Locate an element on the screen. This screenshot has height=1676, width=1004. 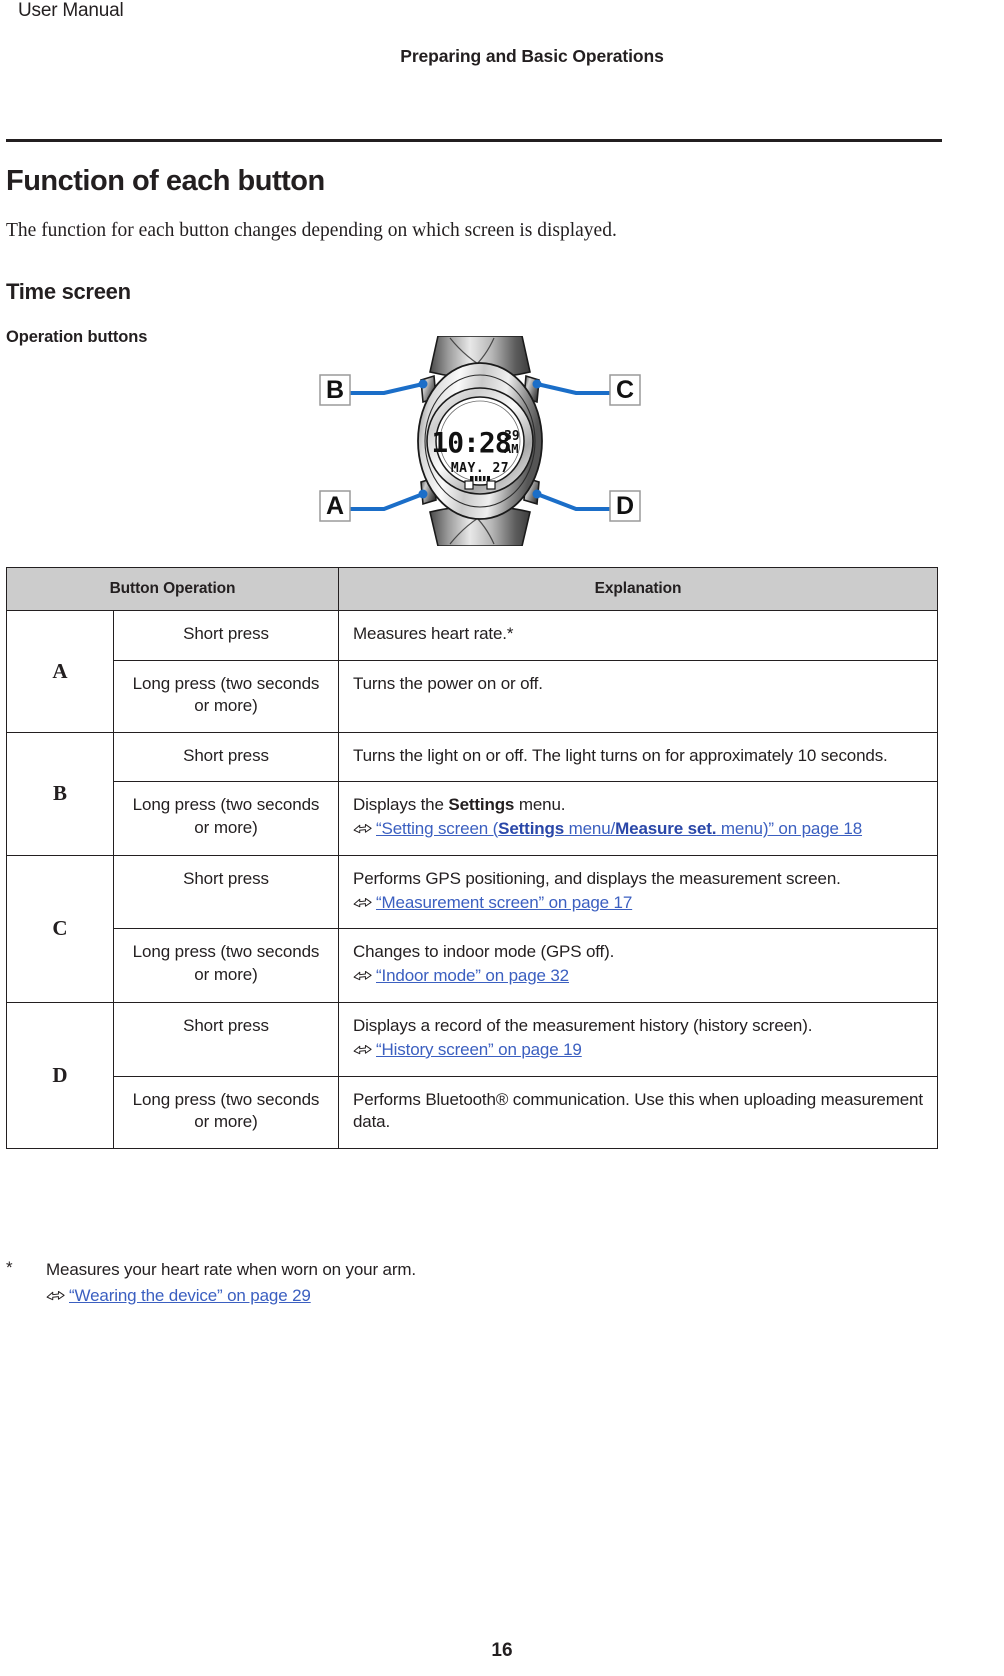
explanation-text-post: menu. is located at coordinates (540, 805).